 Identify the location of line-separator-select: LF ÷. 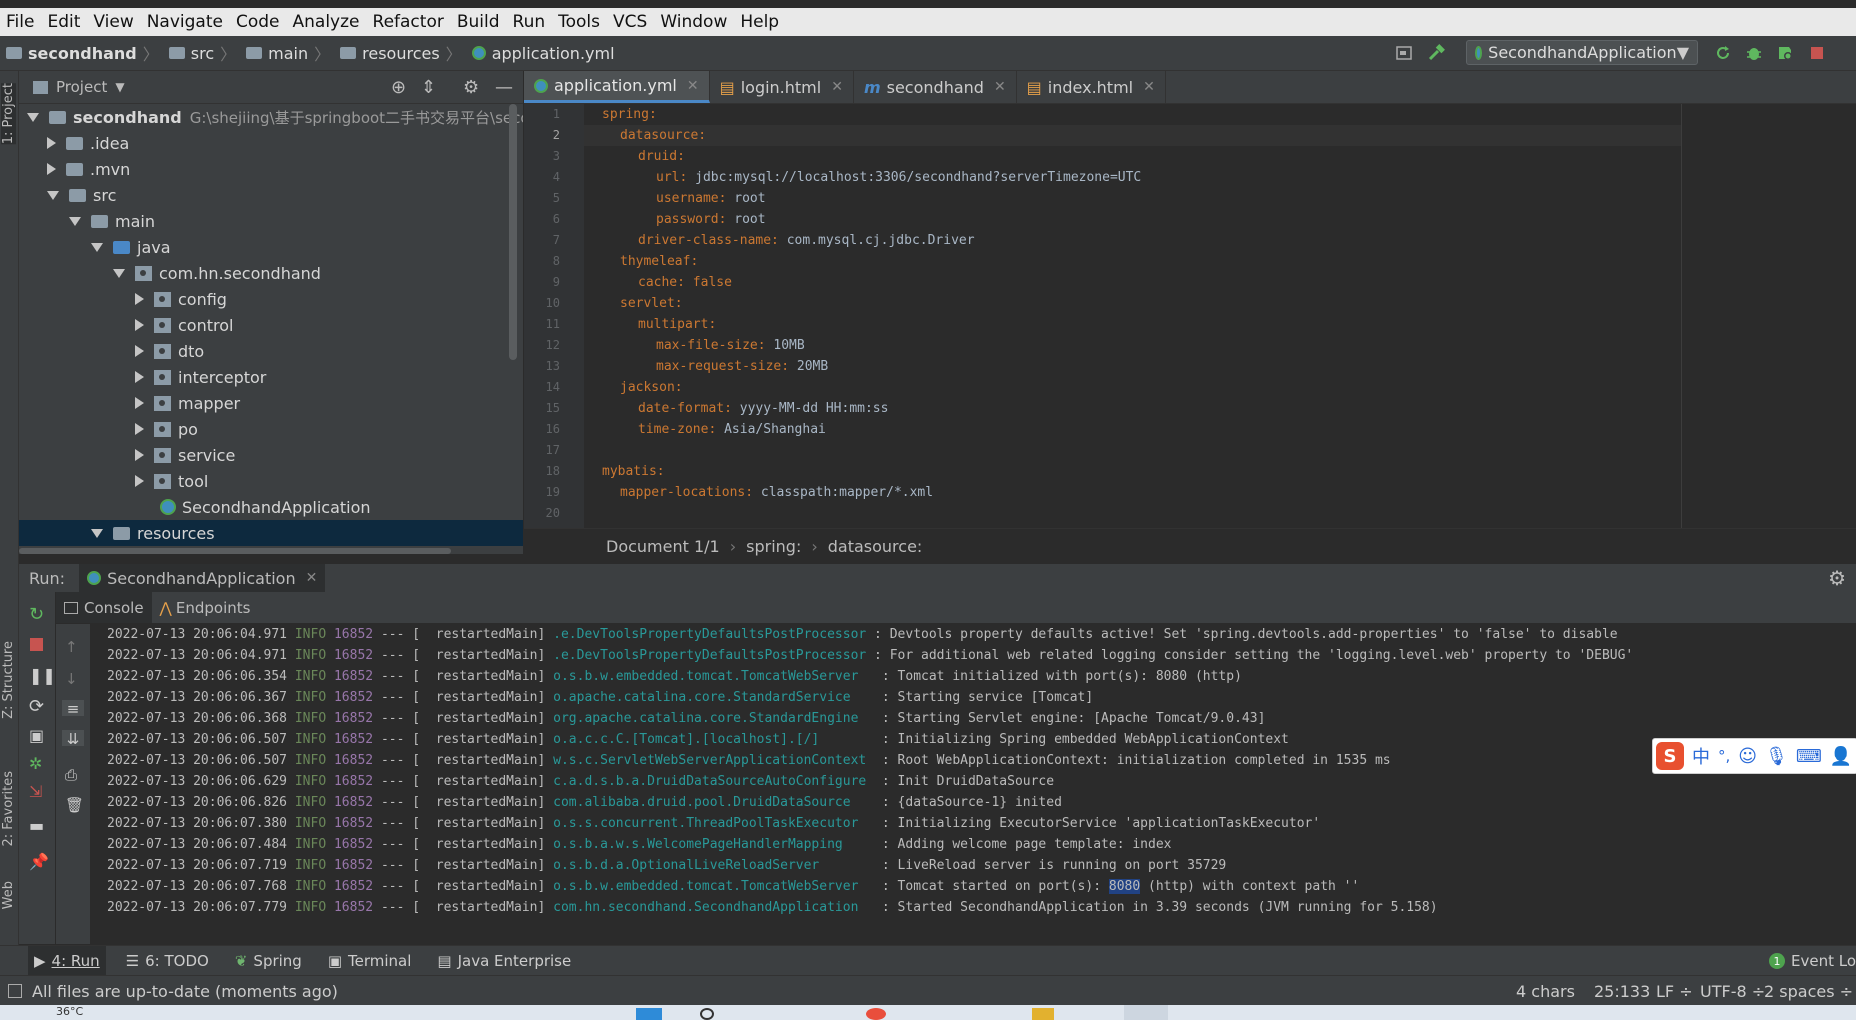
(1674, 991).